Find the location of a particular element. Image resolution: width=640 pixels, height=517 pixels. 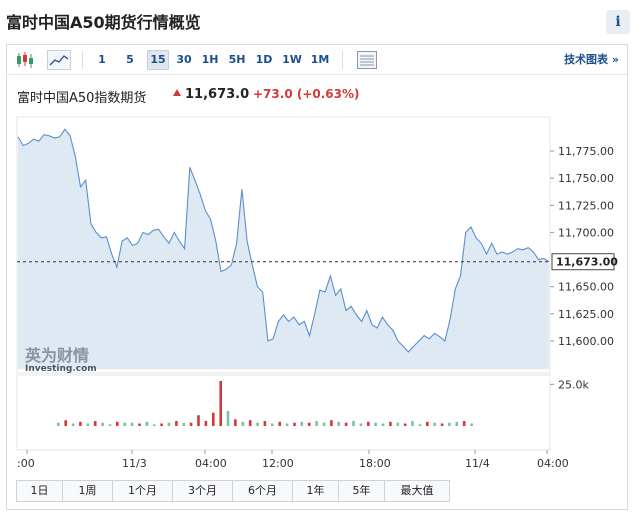

time-tick-label: 18:00 is located at coordinates (375, 463).